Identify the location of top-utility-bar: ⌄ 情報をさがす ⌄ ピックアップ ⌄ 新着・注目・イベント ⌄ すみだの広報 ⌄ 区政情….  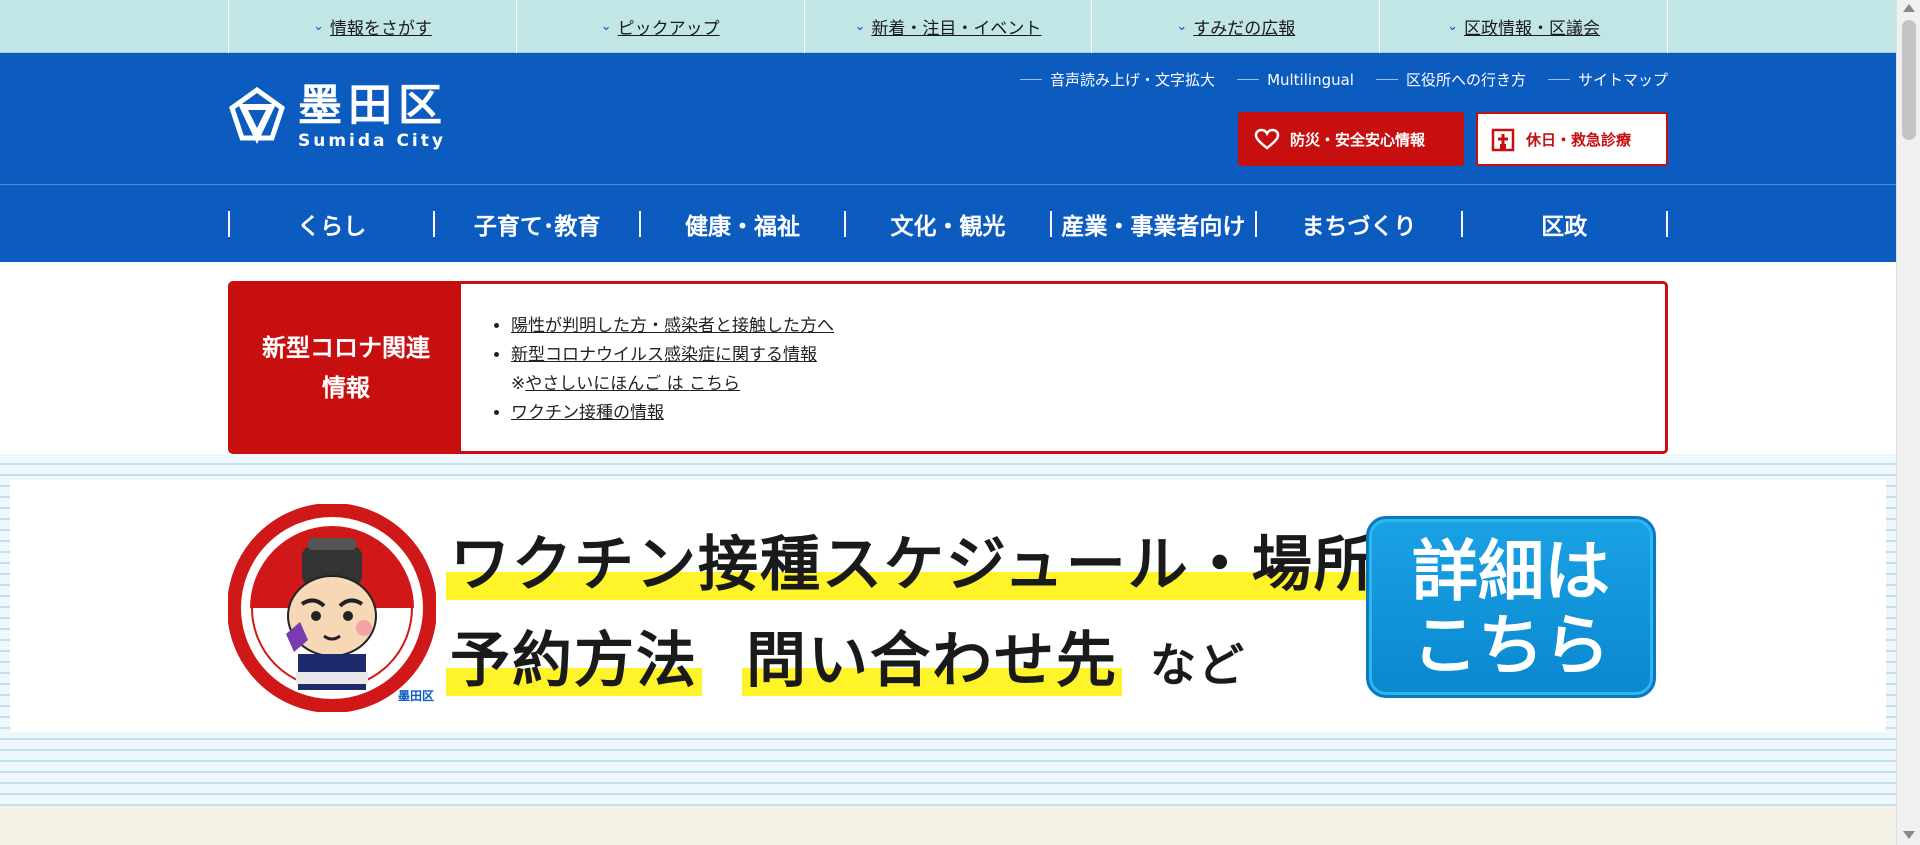
(948, 26).